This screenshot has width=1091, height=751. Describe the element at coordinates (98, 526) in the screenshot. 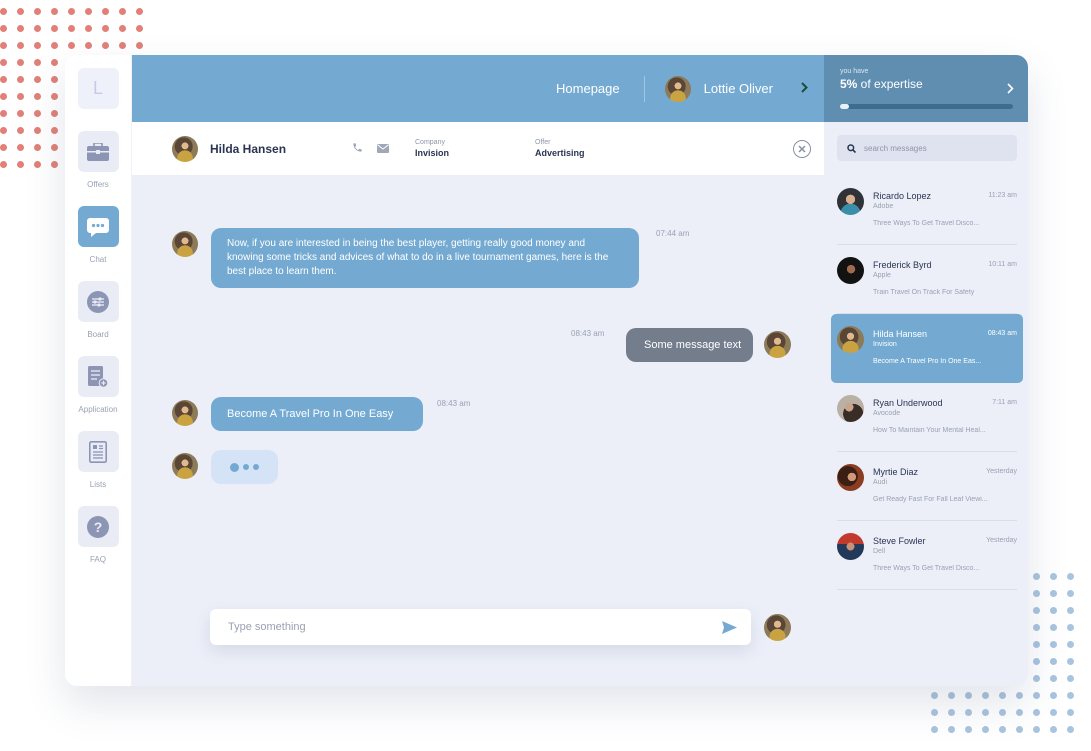

I see `question-icon: ?` at that location.